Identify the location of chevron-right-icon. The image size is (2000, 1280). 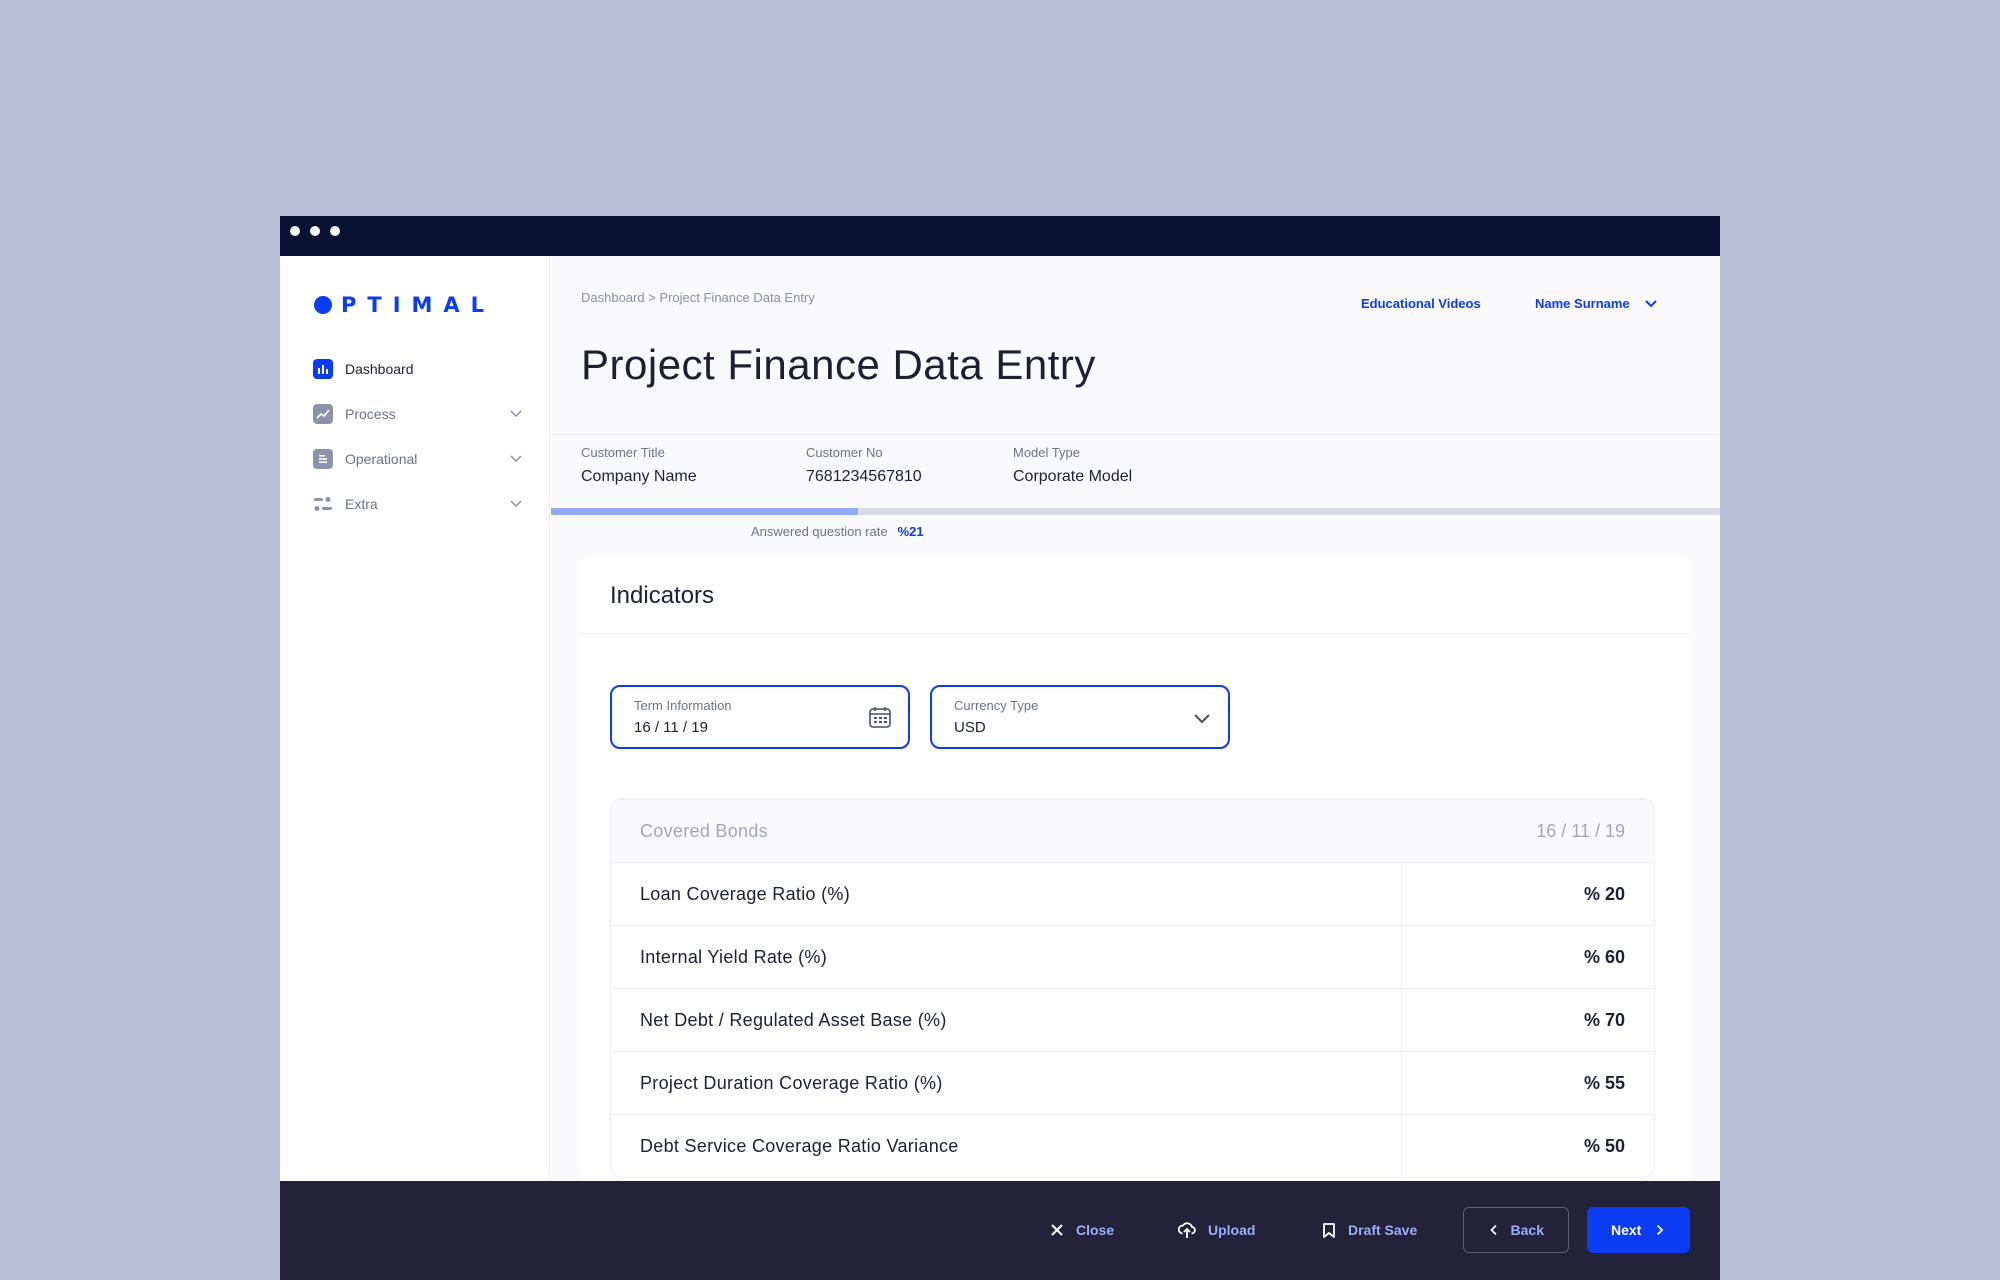
(1660, 1230).